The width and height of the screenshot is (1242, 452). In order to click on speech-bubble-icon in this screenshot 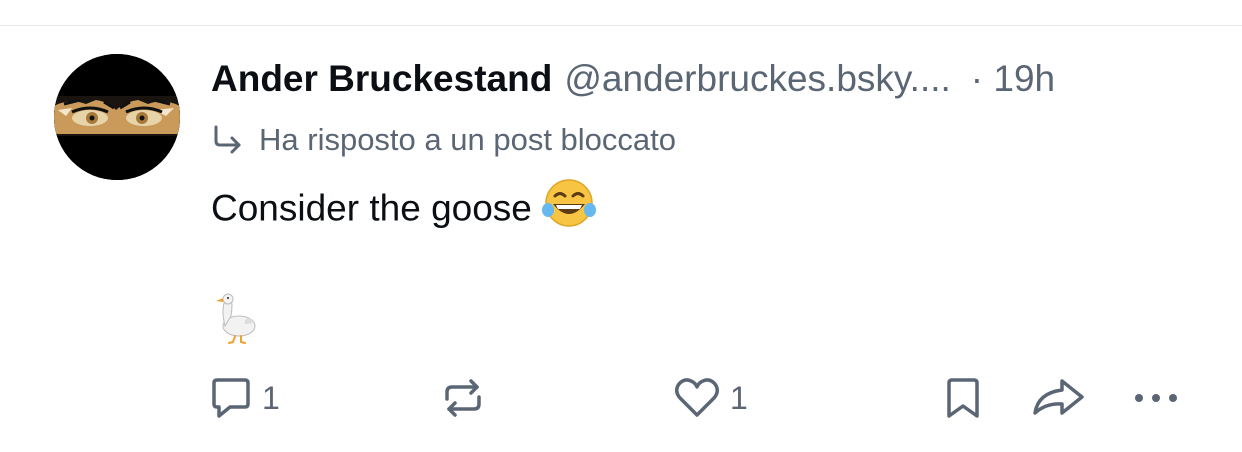, I will do `click(231, 398)`.